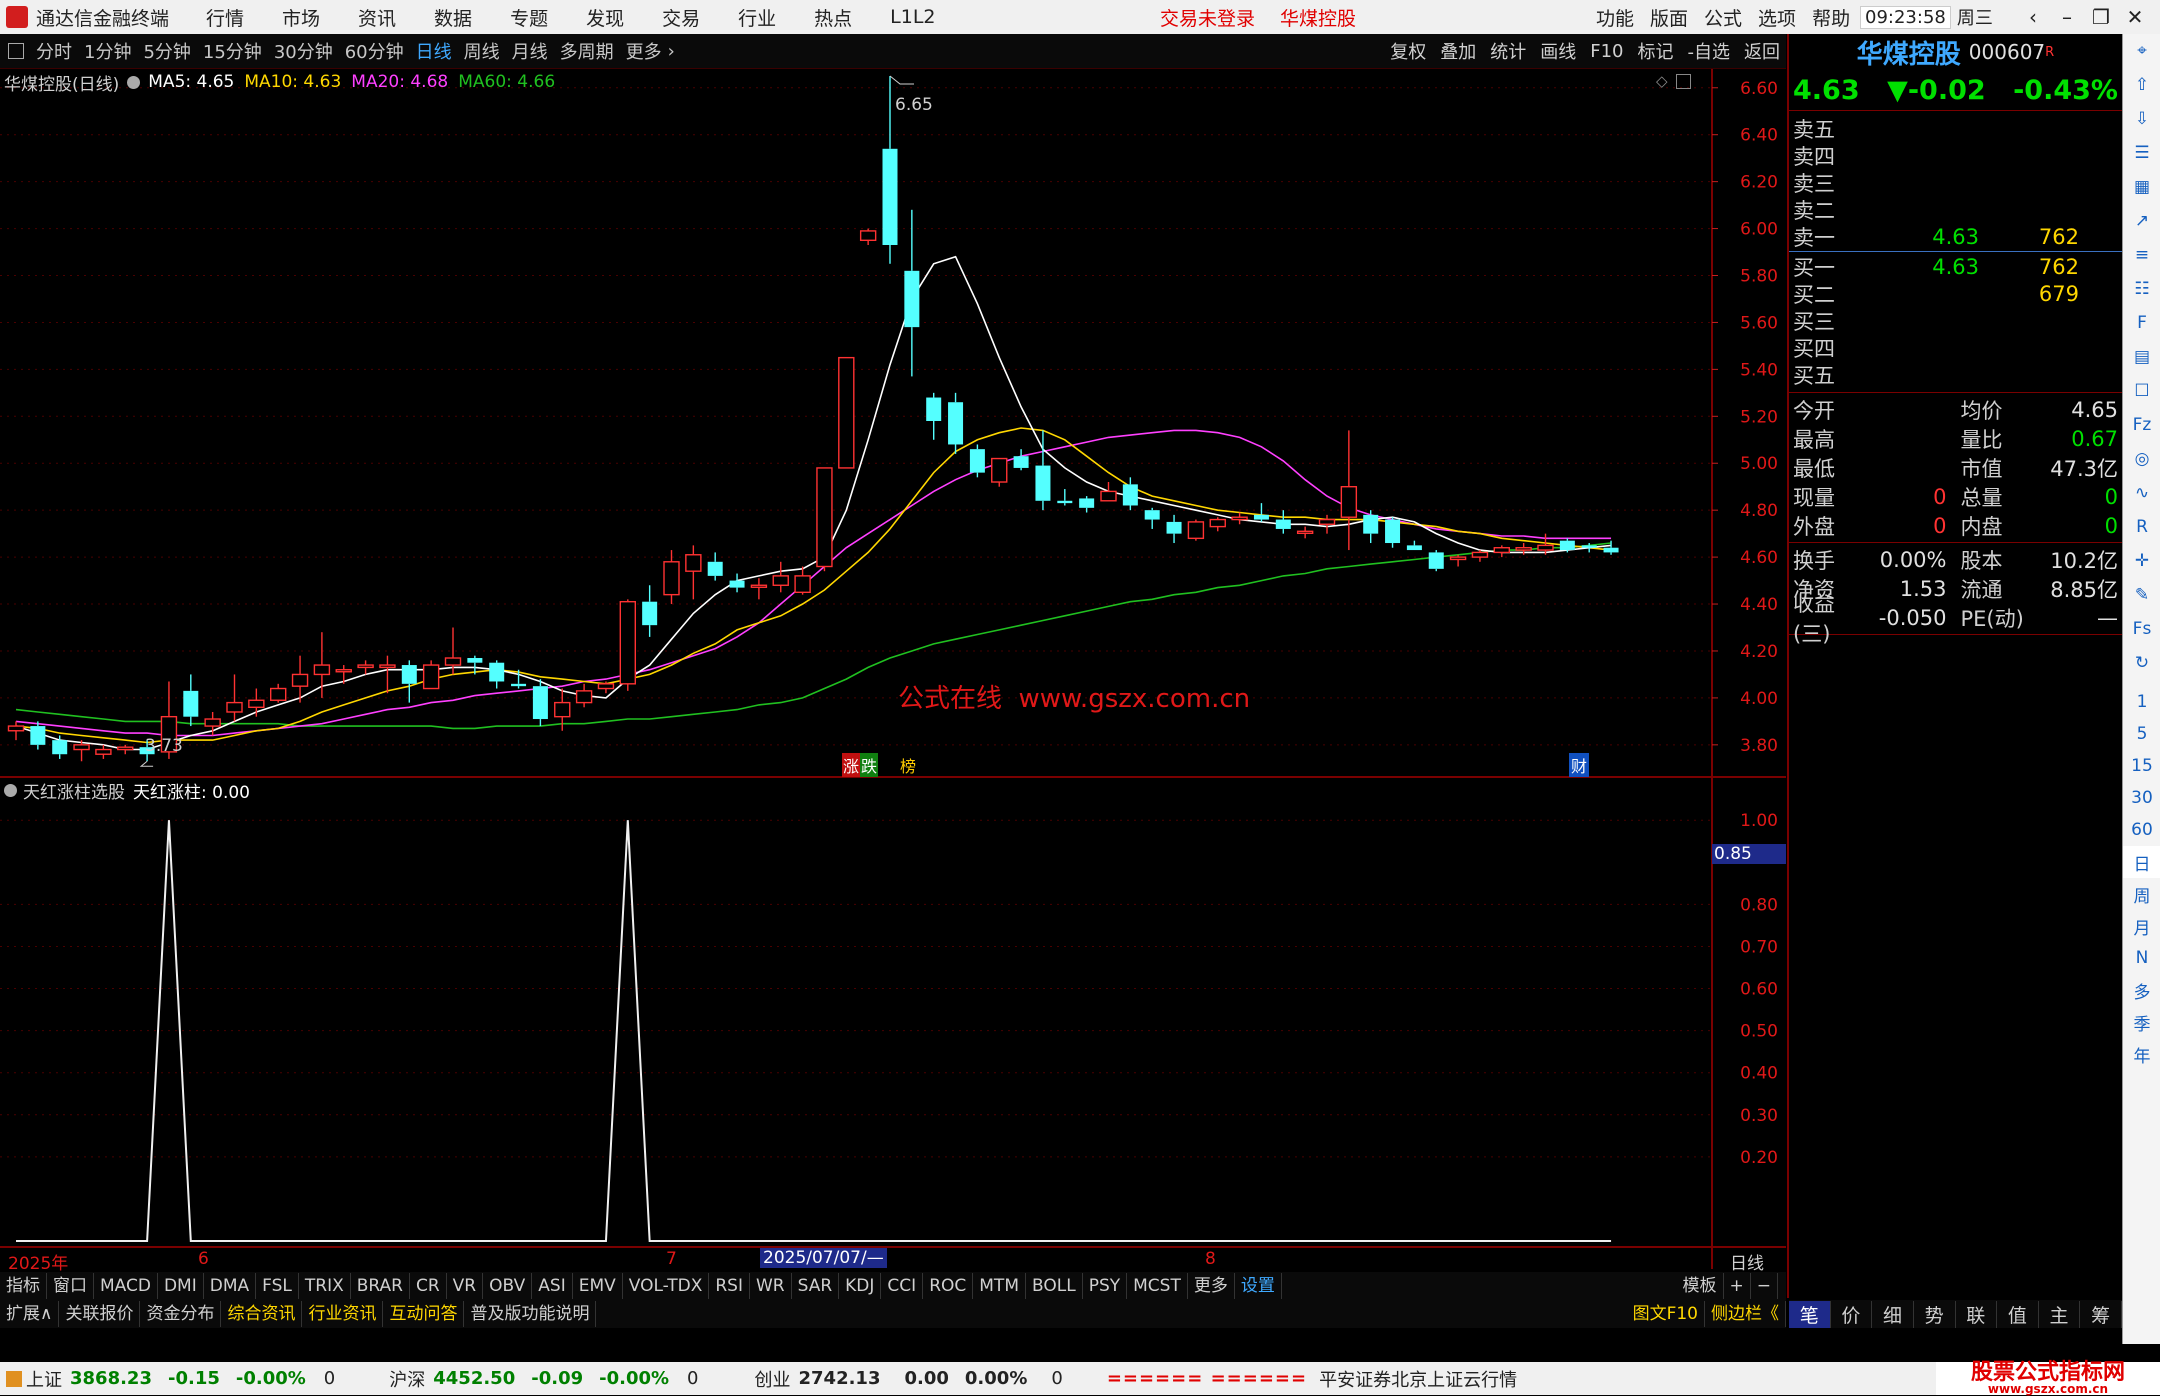 The image size is (2160, 1396). I want to click on indicator-tab-21: BOLL, so click(1054, 1286).